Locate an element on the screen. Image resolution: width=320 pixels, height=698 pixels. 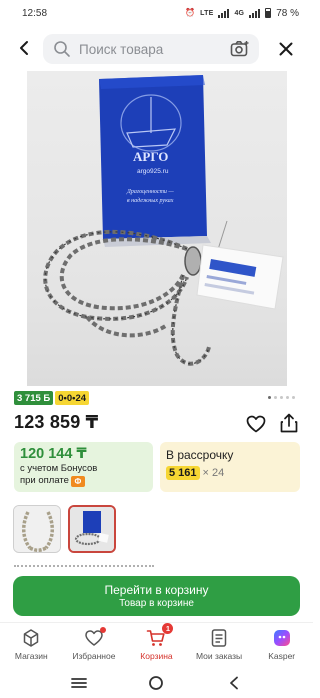
search-icon is located at coordinates (63, 49).